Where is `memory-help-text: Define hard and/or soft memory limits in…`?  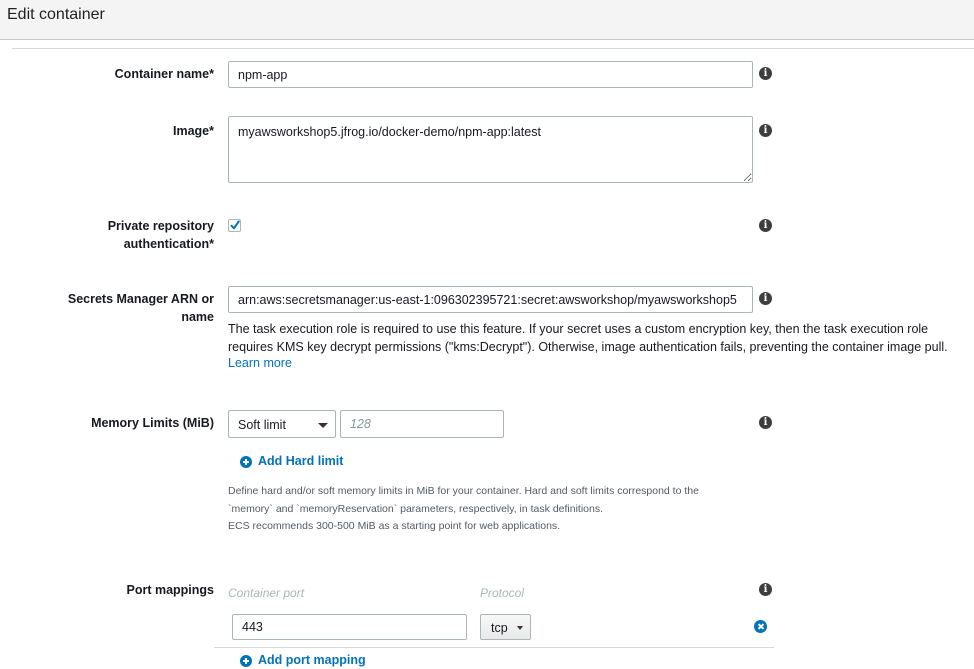
memory-help-text: Define hard and/or soft memory limits in… is located at coordinates (508, 509).